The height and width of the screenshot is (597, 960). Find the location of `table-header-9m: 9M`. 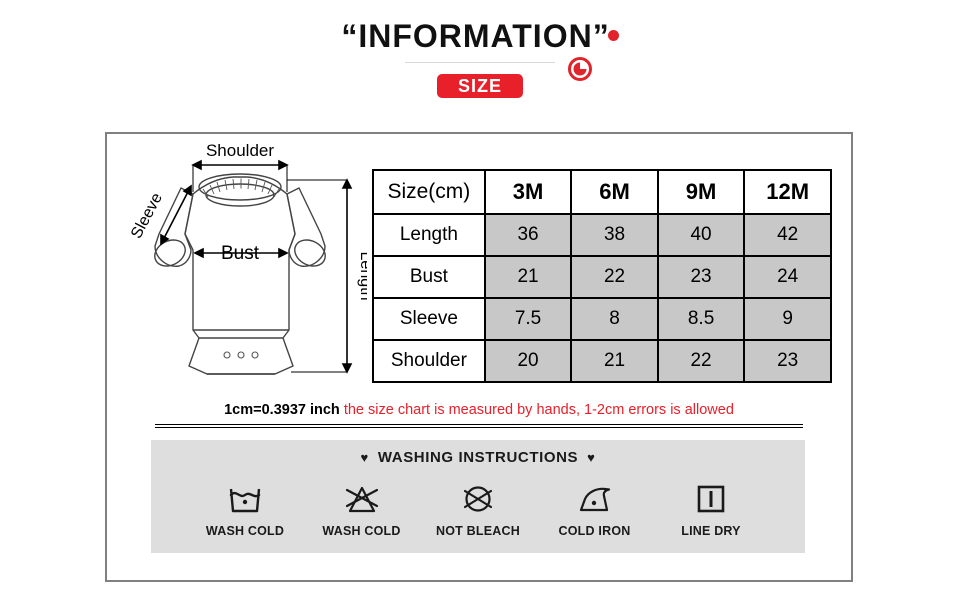

table-header-9m: 9M is located at coordinates (701, 192).